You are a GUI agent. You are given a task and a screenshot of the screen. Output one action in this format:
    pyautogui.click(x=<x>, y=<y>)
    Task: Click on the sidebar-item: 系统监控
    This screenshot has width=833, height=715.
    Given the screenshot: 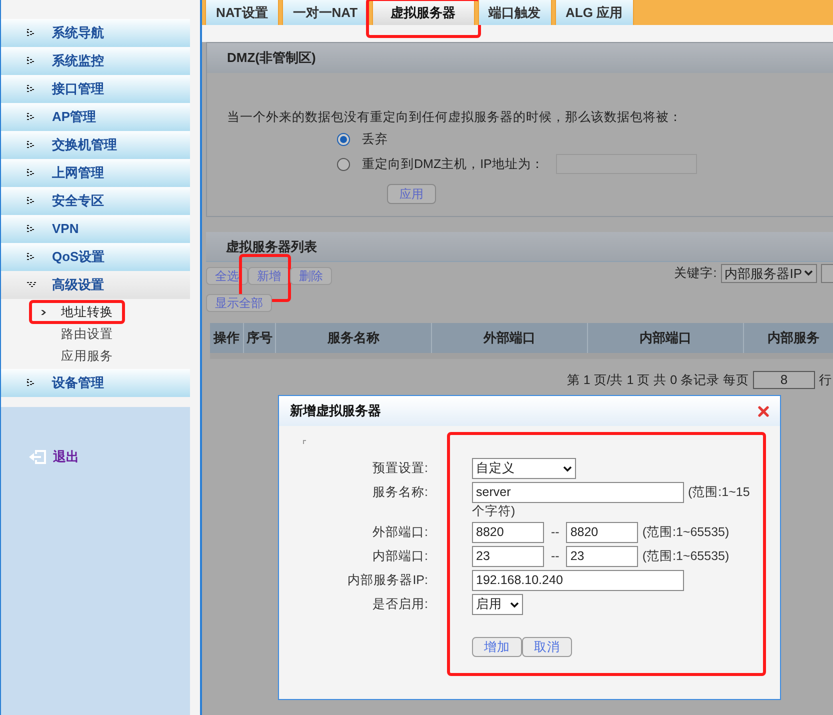 What is the action you would take?
    pyautogui.click(x=95, y=61)
    